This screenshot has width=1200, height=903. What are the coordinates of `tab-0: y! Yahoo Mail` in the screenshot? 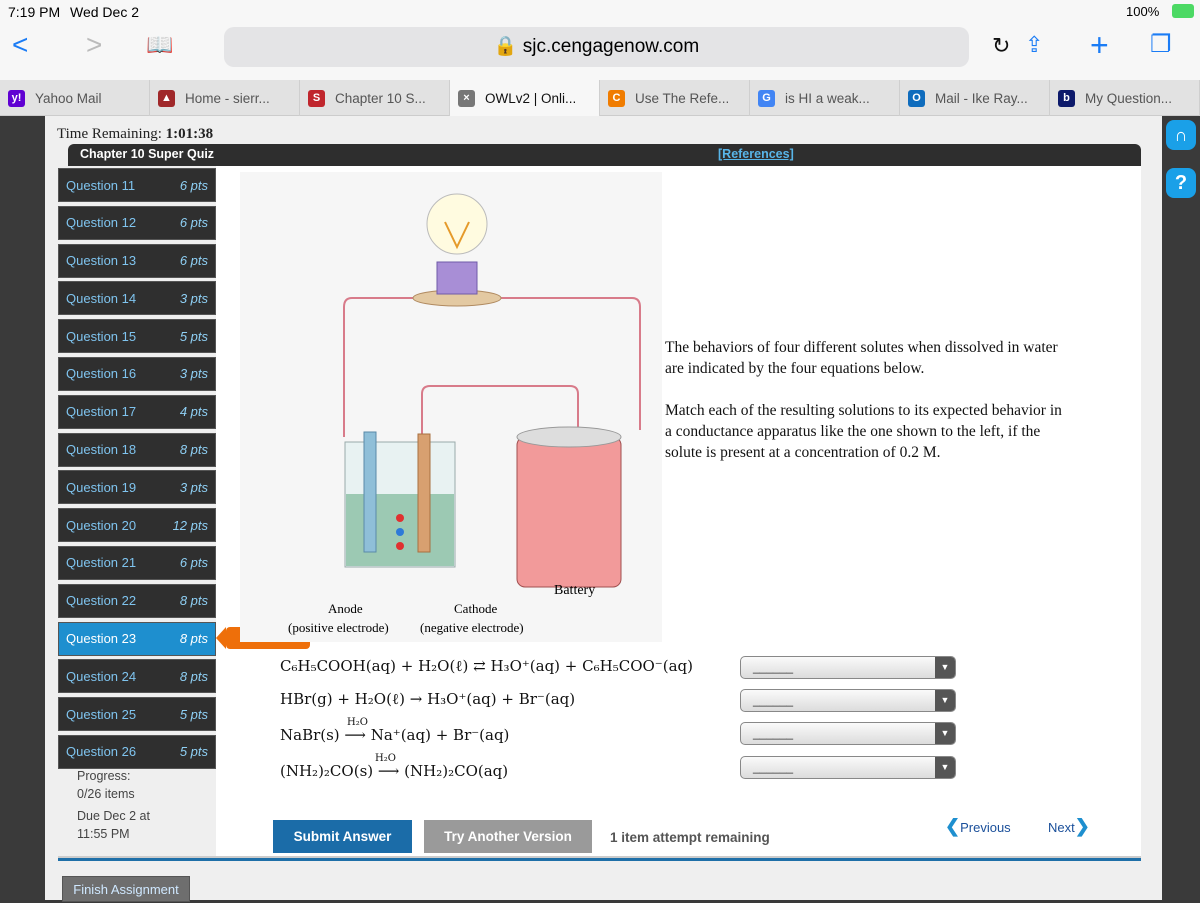 It's located at (75, 98).